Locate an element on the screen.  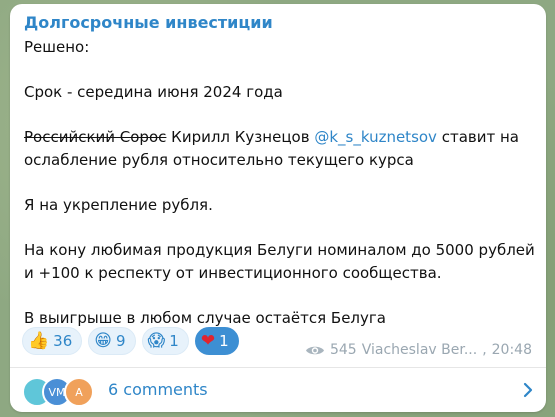
scream-icon: 😱 is located at coordinates (156, 340).